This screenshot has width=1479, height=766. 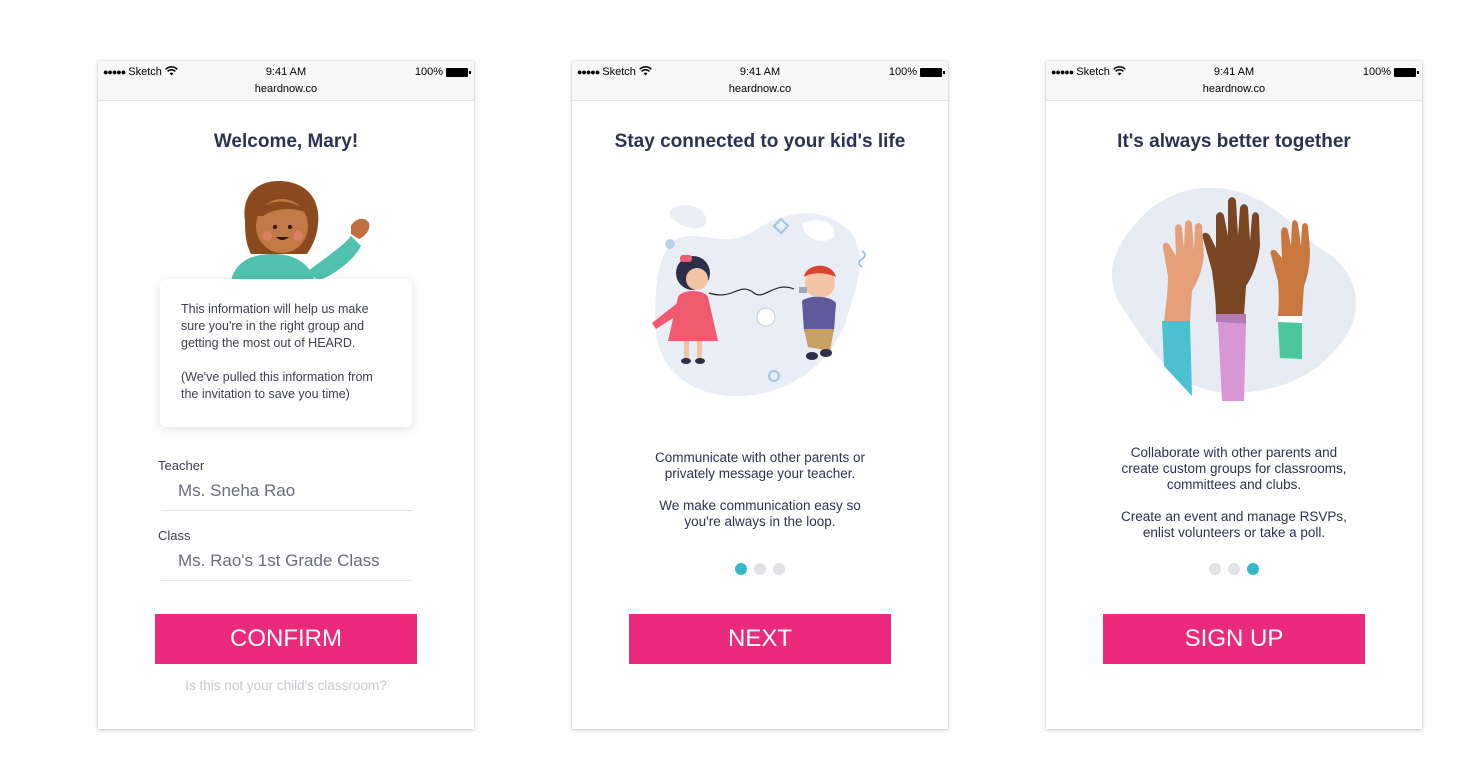 What do you see at coordinates (300, 230) in the screenshot?
I see `waving-teacher-illustration` at bounding box center [300, 230].